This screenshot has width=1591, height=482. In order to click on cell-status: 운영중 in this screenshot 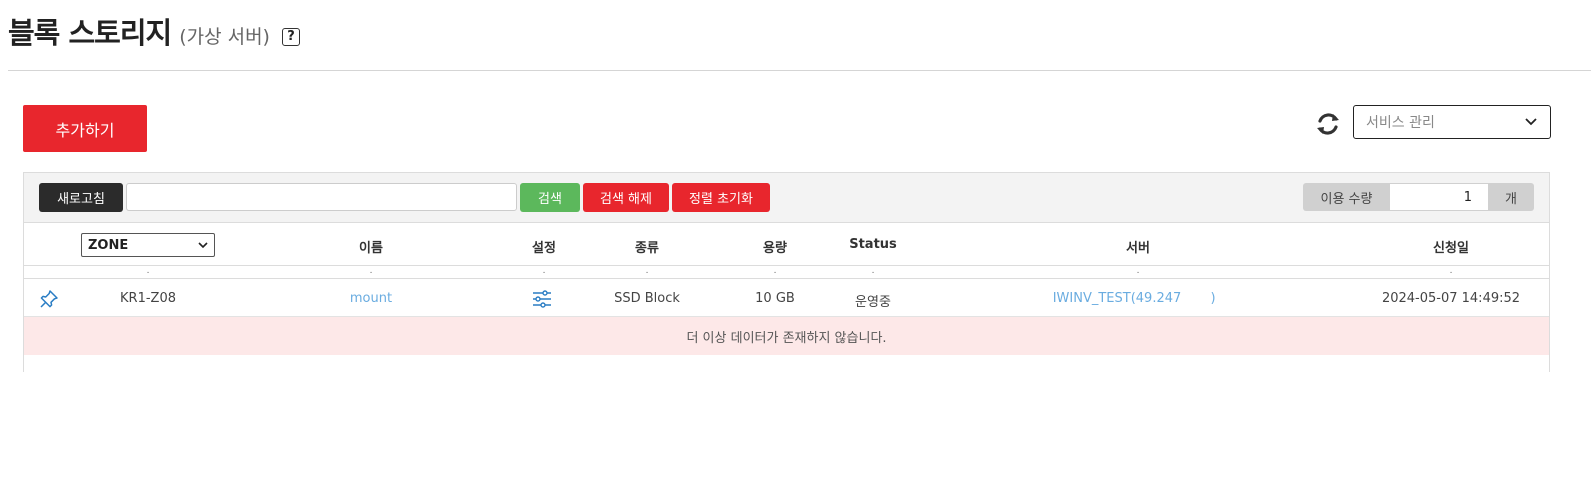, I will do `click(873, 302)`.